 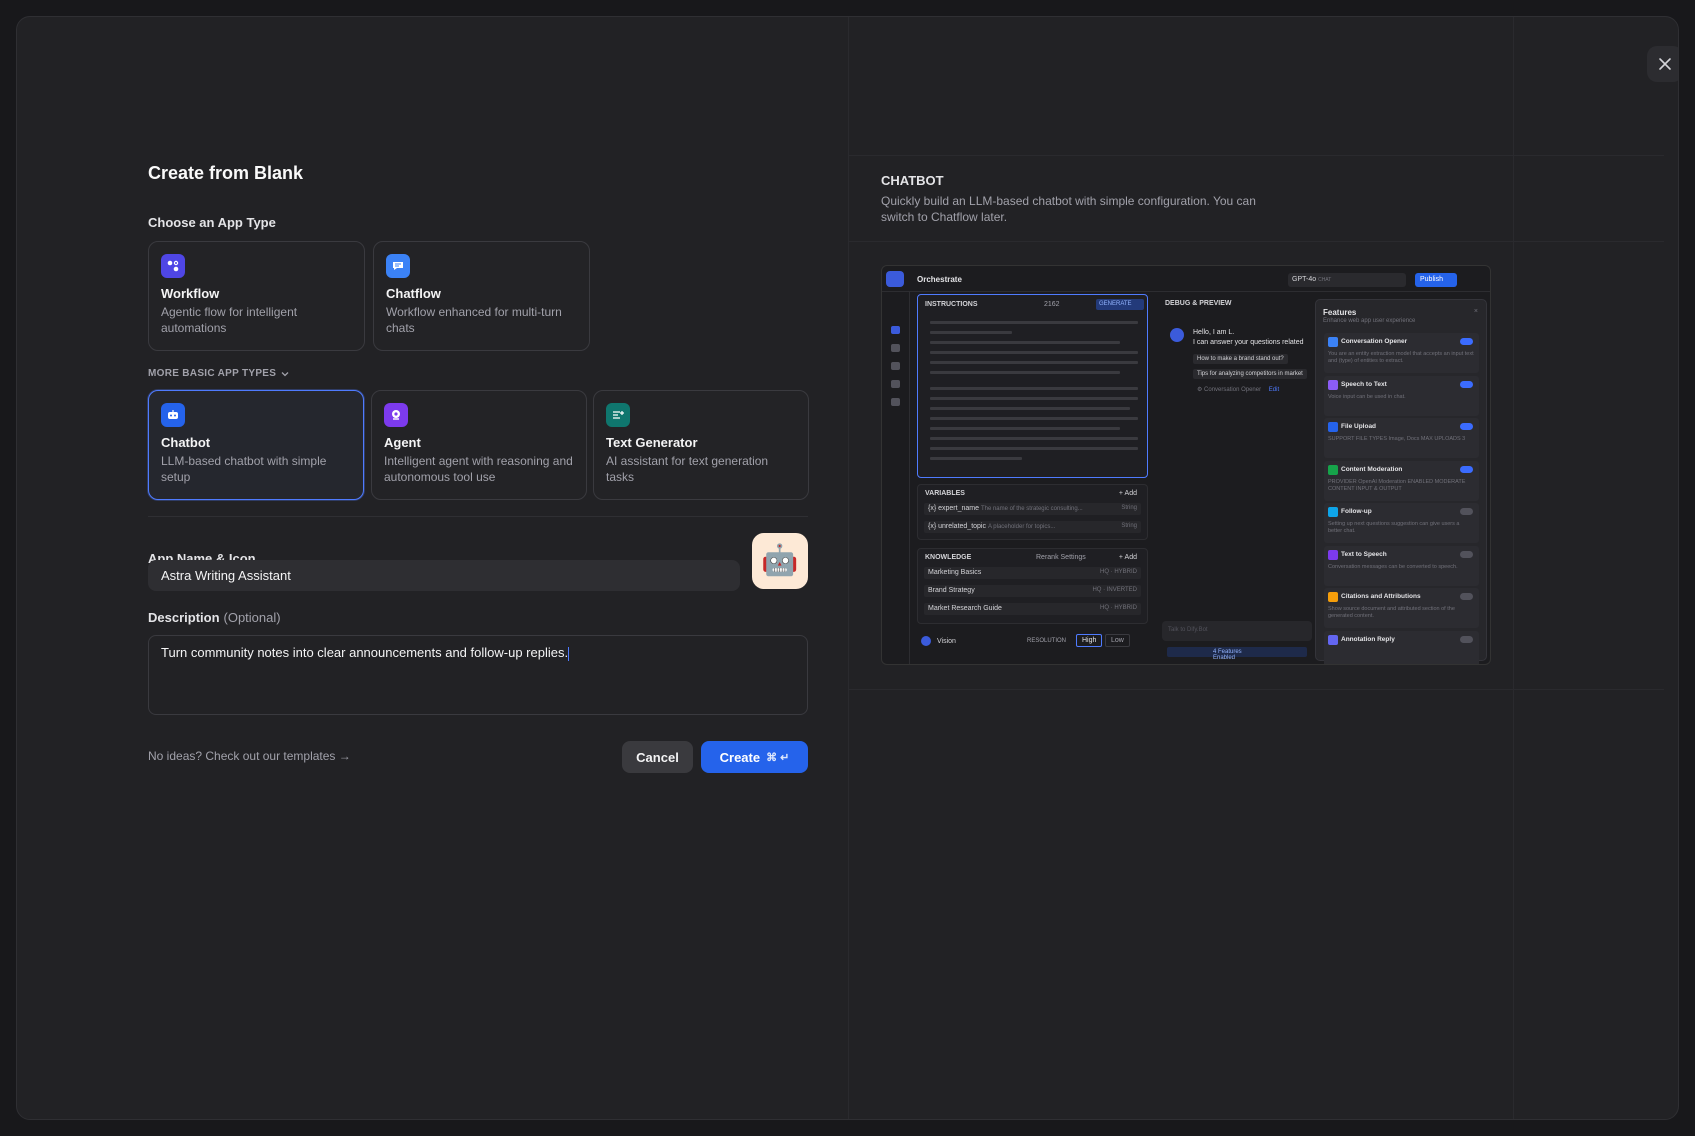 I want to click on knowledge-add: + Add, so click(x=1127, y=557).